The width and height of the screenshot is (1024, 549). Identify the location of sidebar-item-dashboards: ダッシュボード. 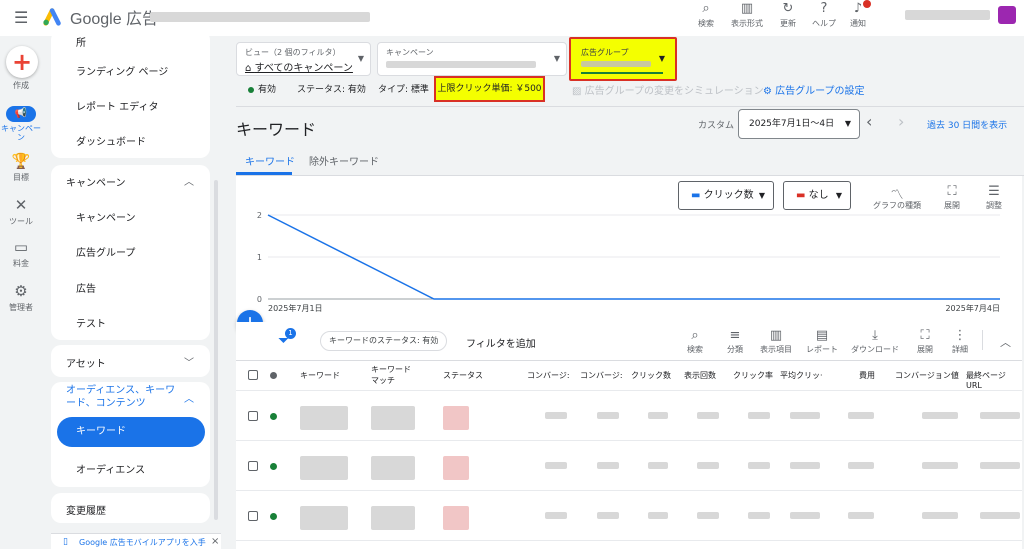
(111, 140).